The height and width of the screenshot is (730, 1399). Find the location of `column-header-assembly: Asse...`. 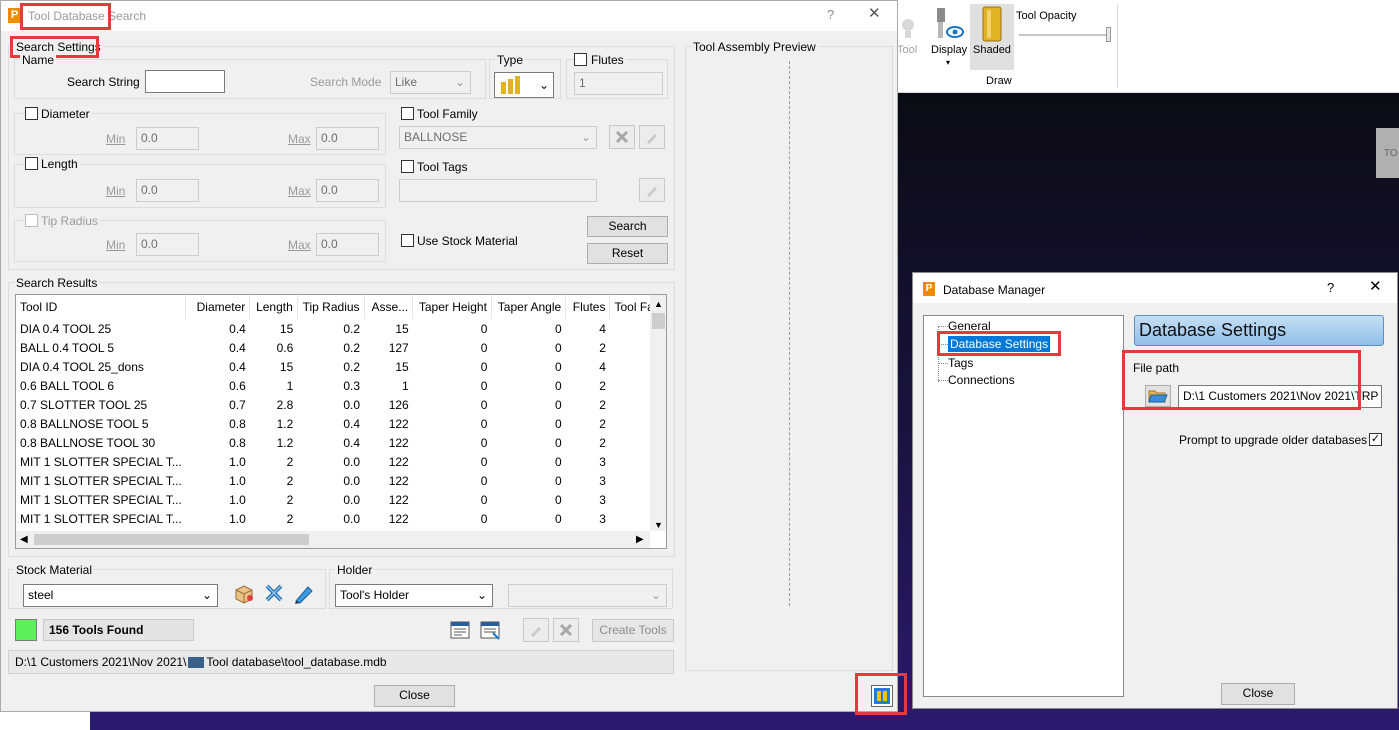

column-header-assembly: Asse... is located at coordinates (389, 307).